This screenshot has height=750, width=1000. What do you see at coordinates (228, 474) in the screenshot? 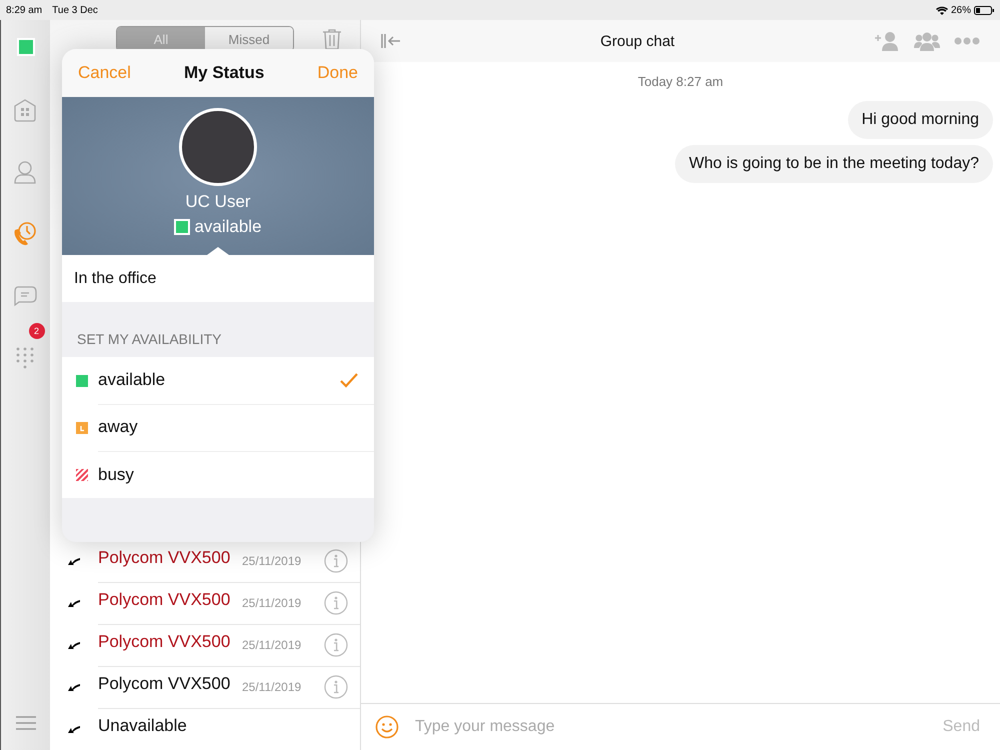
I see `availability-option: busy` at bounding box center [228, 474].